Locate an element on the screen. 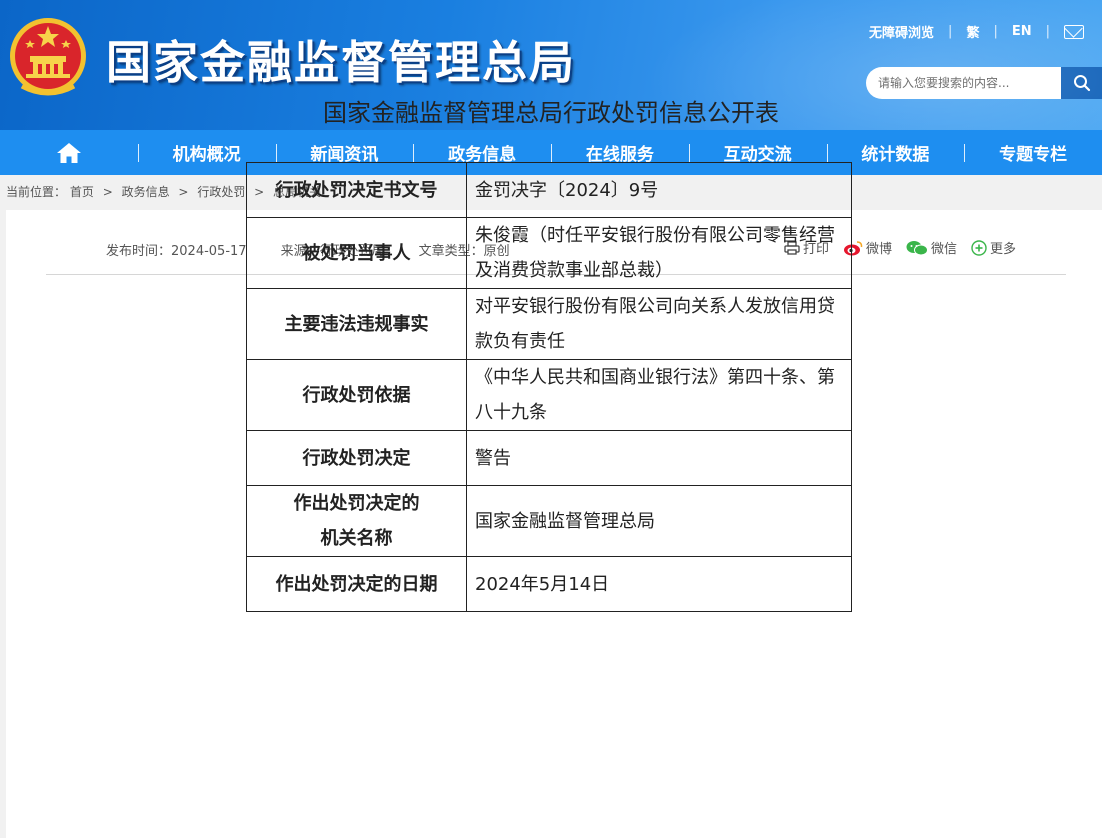  row-label: 作出处罚决定的机关名称 is located at coordinates (356, 521).